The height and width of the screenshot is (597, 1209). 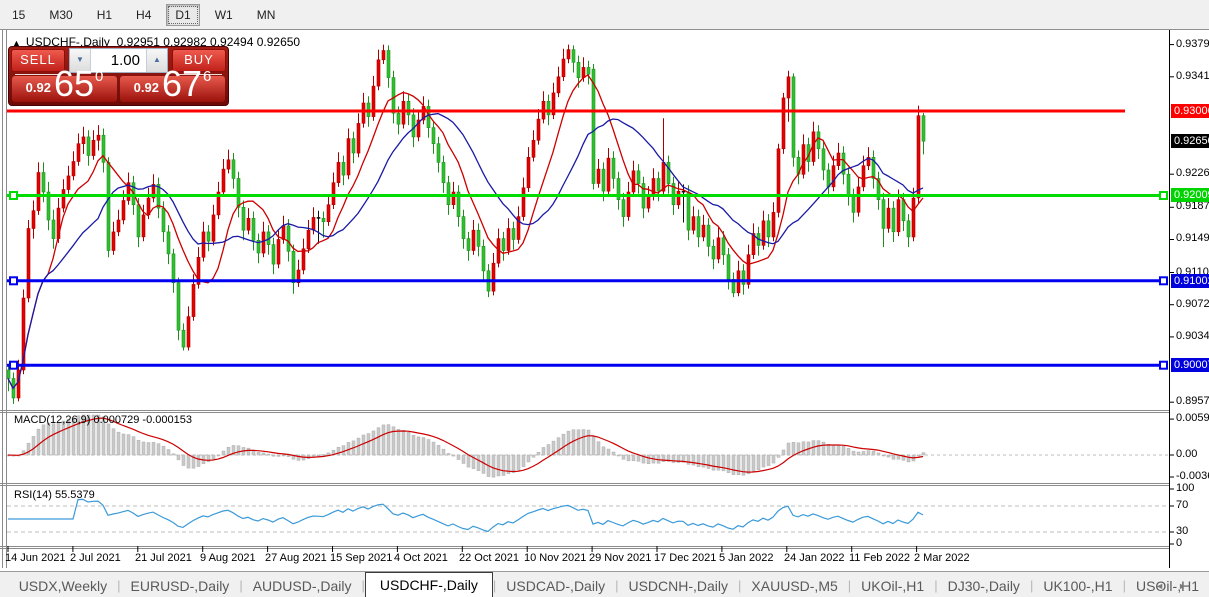 What do you see at coordinates (794, 586) in the screenshot?
I see `tab-xauusd-m5: XAUUSD-,M5` at bounding box center [794, 586].